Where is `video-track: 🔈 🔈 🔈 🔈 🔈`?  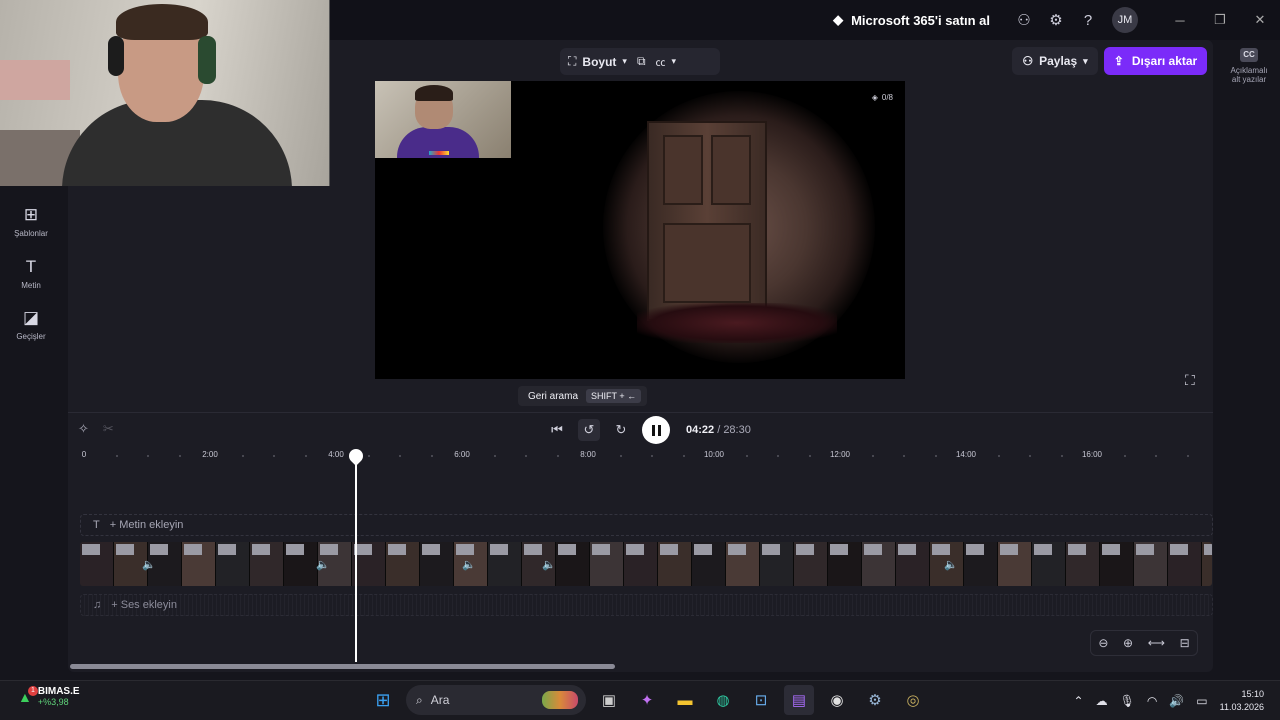
video-track: 🔈 🔈 🔈 🔈 🔈 is located at coordinates (646, 564).